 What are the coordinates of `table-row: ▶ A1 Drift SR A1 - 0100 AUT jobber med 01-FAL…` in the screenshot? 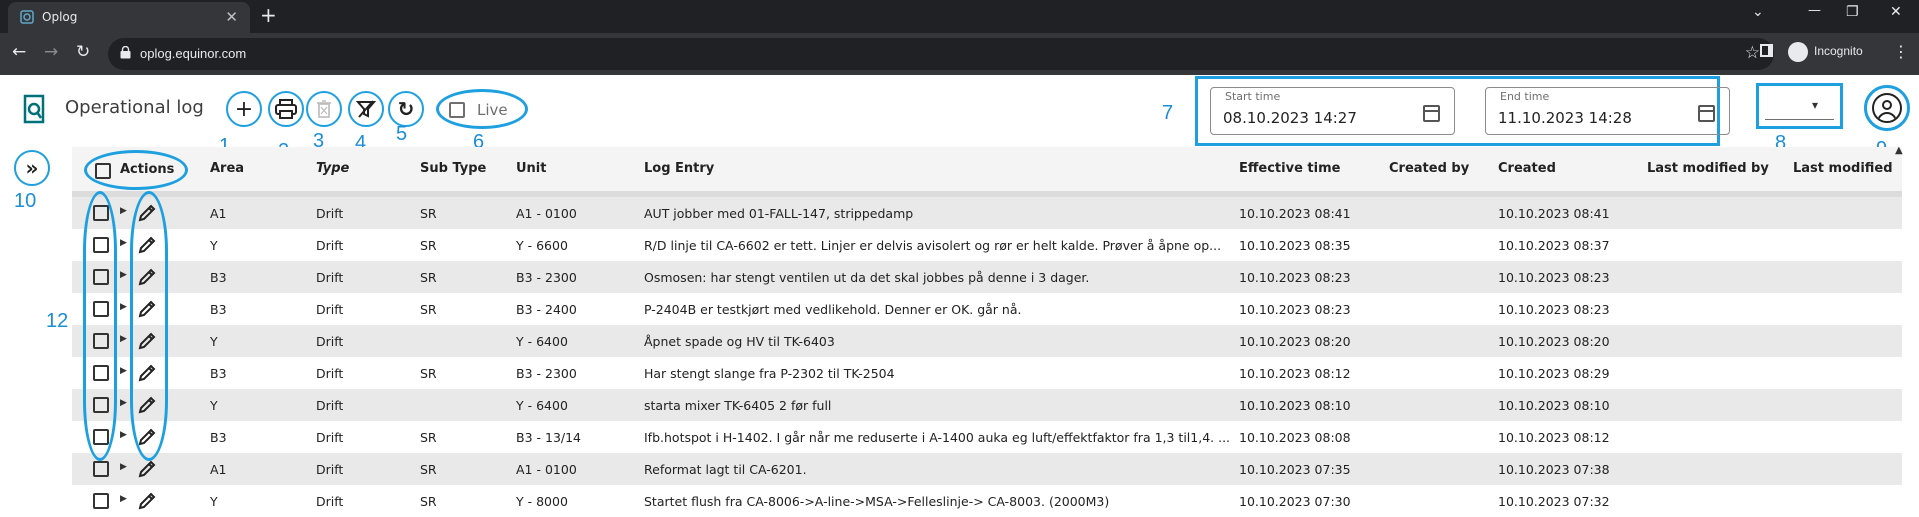 It's located at (987, 213).